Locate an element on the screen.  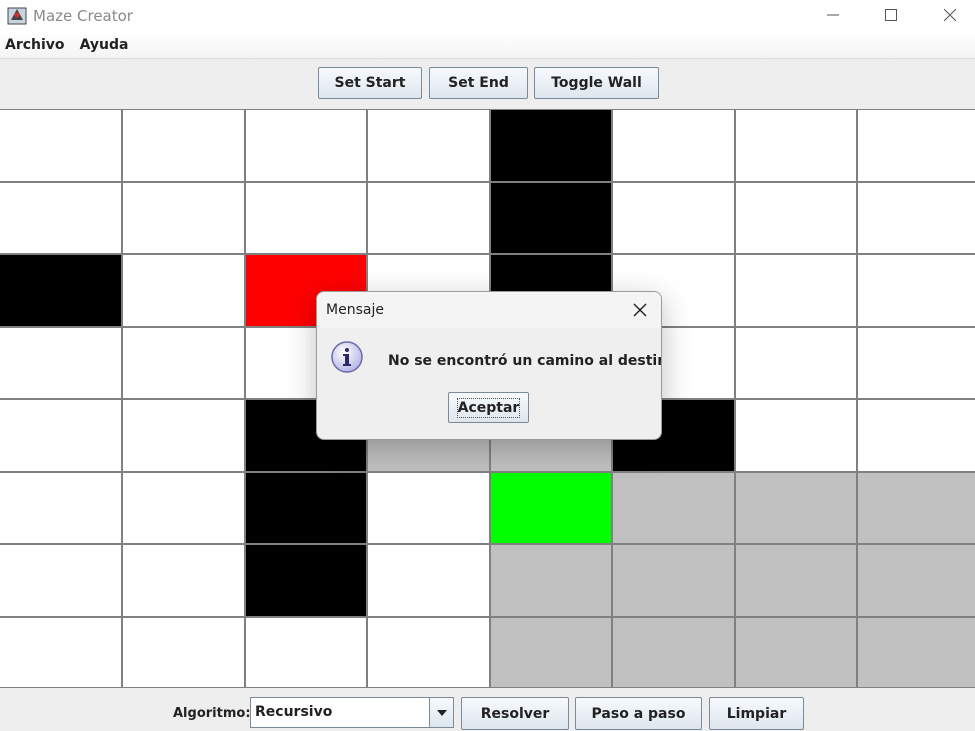
menu-bar: Archivo Ayuda is located at coordinates (487, 45).